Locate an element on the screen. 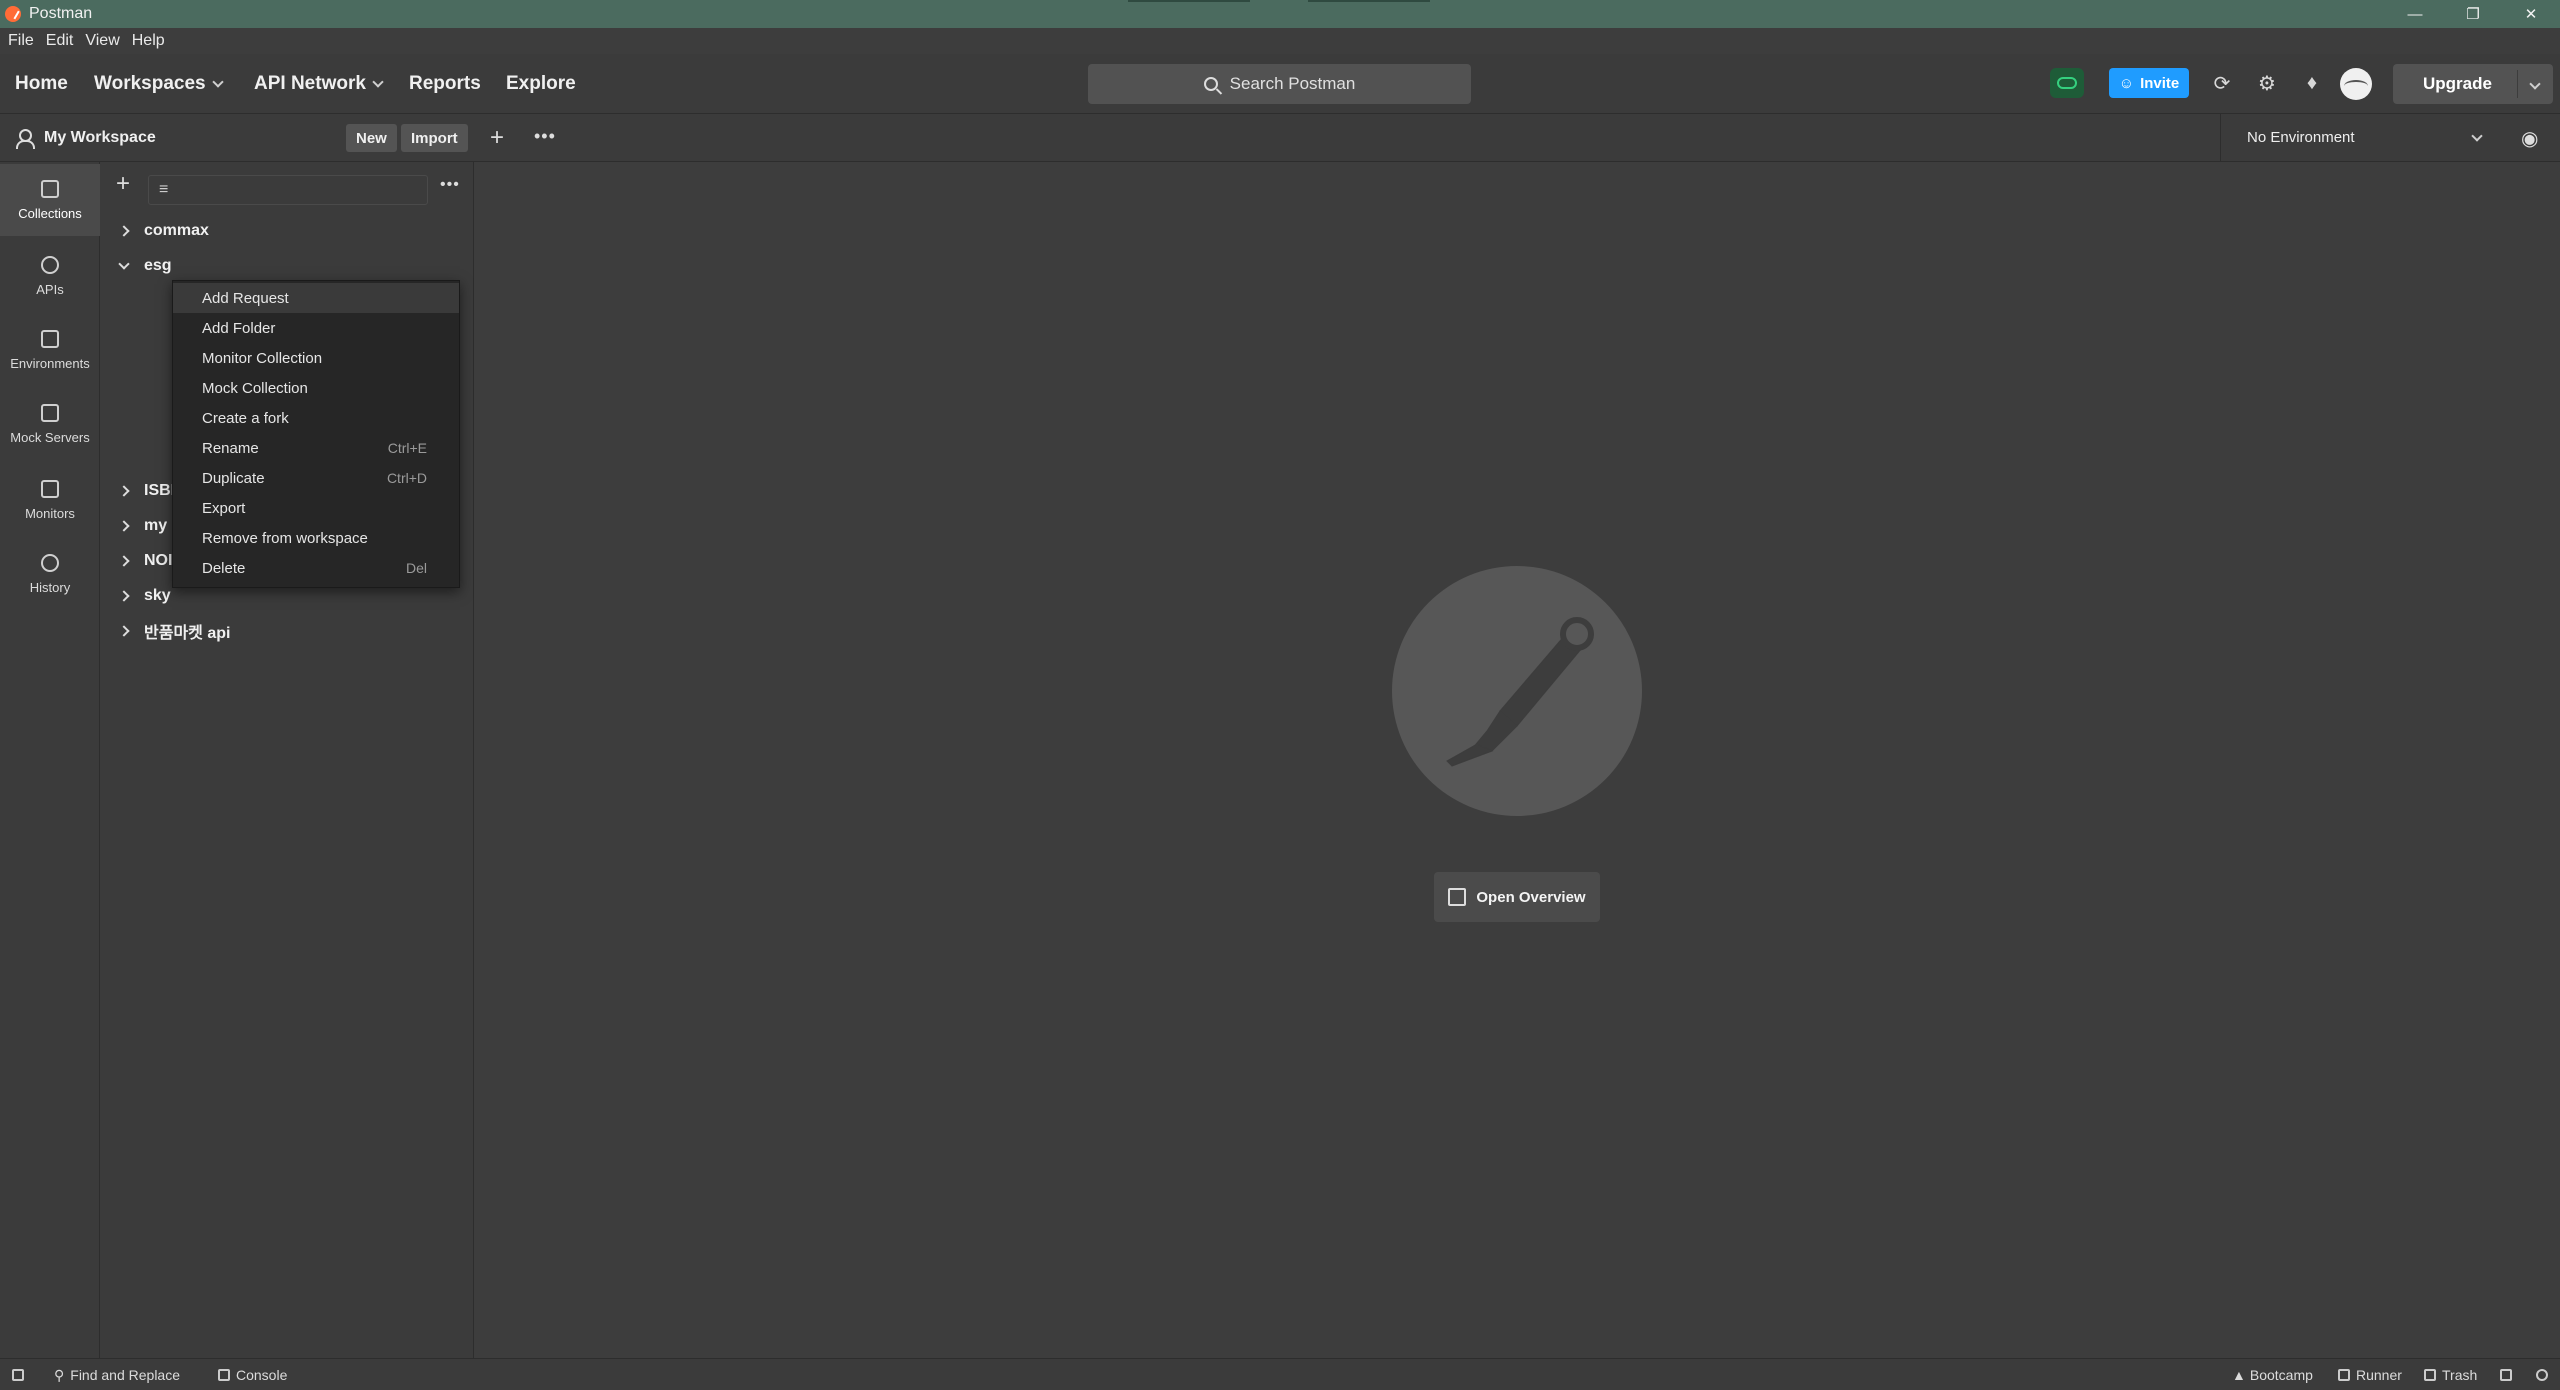  rail-label: APIs is located at coordinates (50, 289).